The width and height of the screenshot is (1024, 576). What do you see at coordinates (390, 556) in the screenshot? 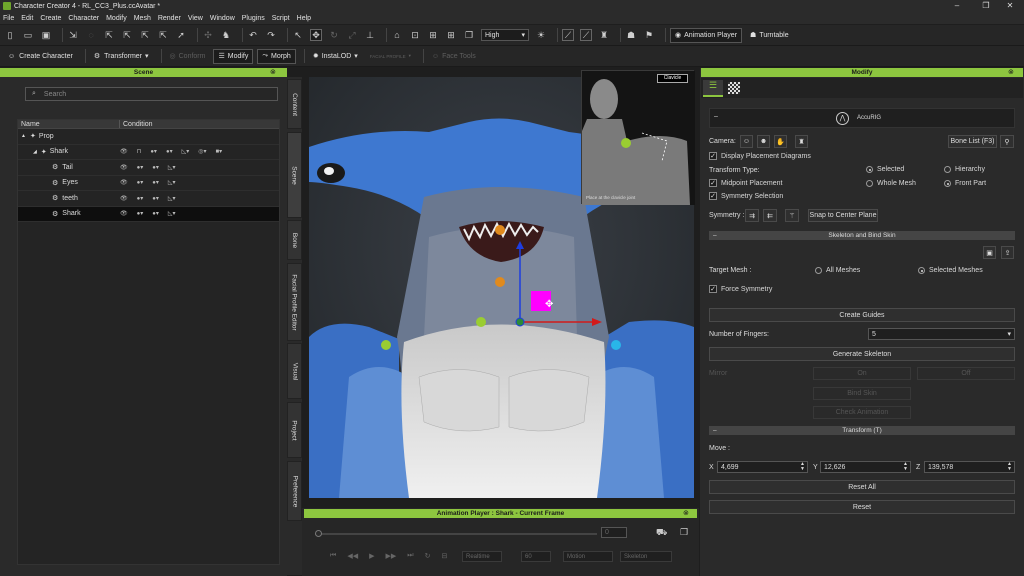
I see `next-frame-icon: ▶▶` at bounding box center [390, 556].